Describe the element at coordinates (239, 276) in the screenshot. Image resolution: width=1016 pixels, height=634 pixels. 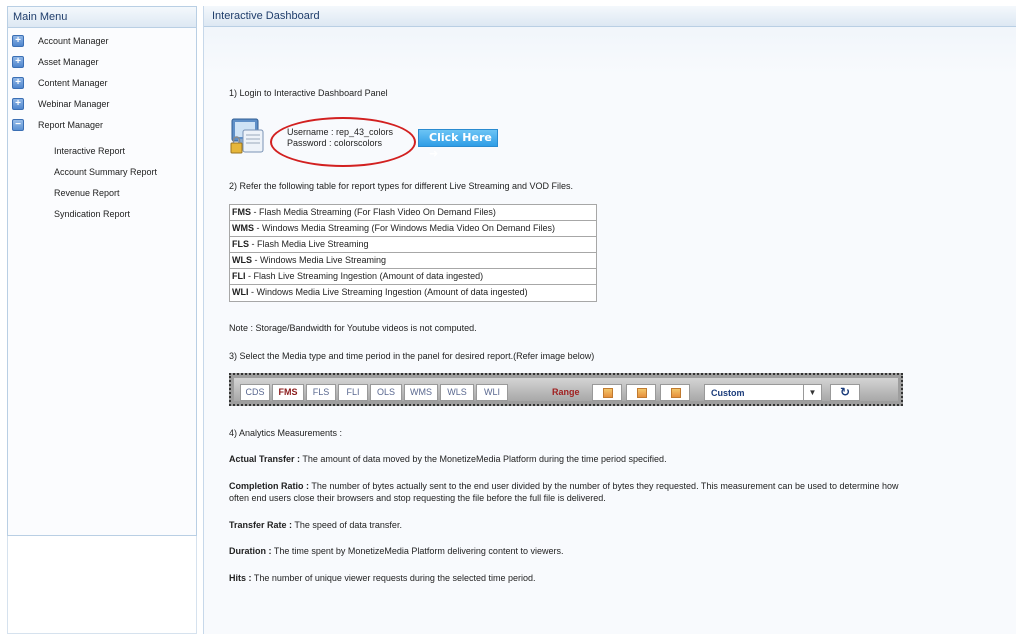
I see `report-type-code: FLI` at that location.